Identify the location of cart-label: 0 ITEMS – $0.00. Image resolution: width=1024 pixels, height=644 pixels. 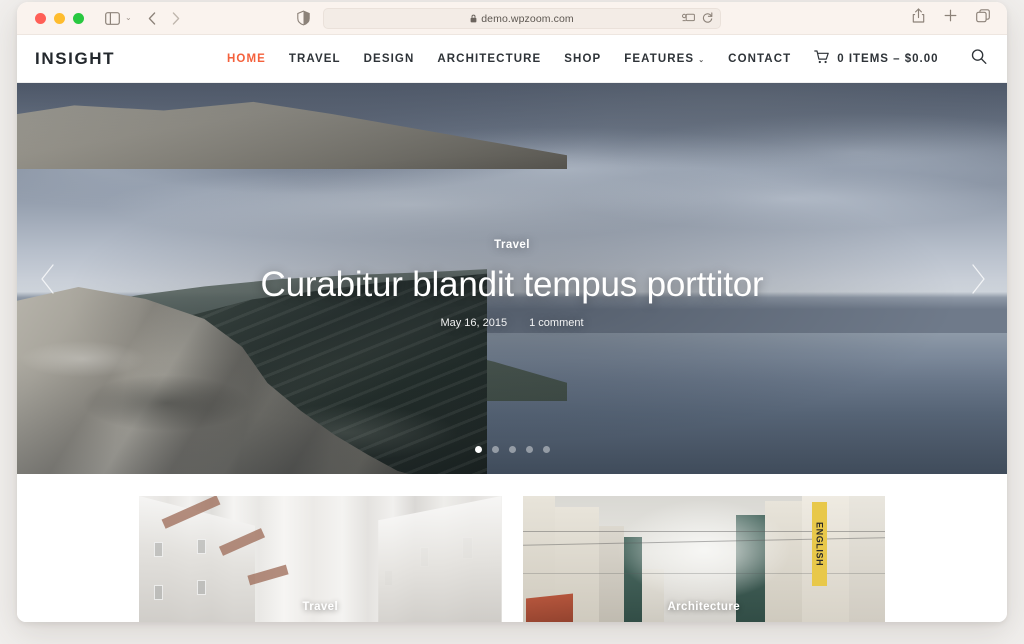
(888, 58).